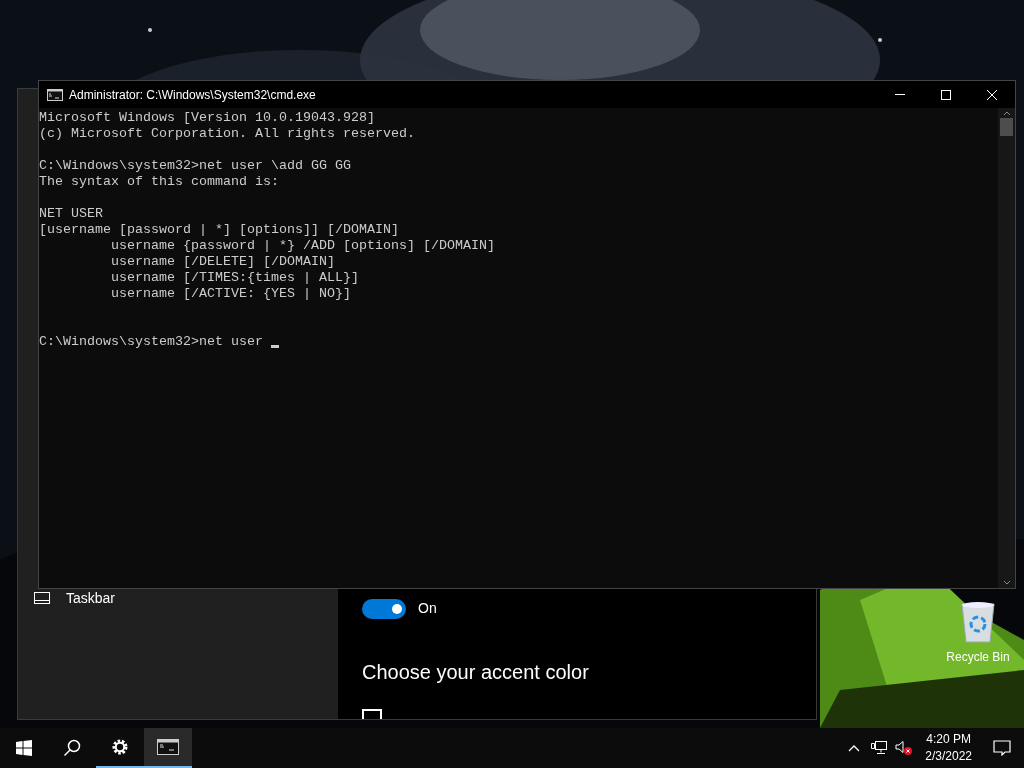 Image resolution: width=1024 pixels, height=768 pixels. Describe the element at coordinates (207, 118) in the screenshot. I see `console-line: Microsoft Windows [Version 10.0.19043.928]` at that location.